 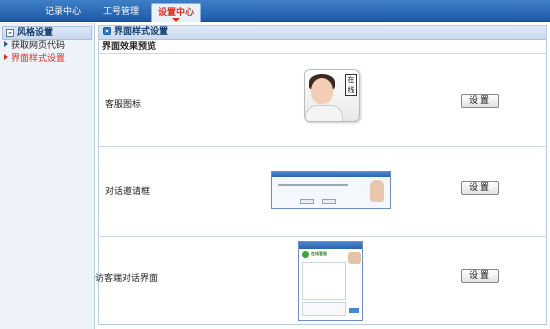 I want to click on dialog-titlebar, so click(x=331, y=174).